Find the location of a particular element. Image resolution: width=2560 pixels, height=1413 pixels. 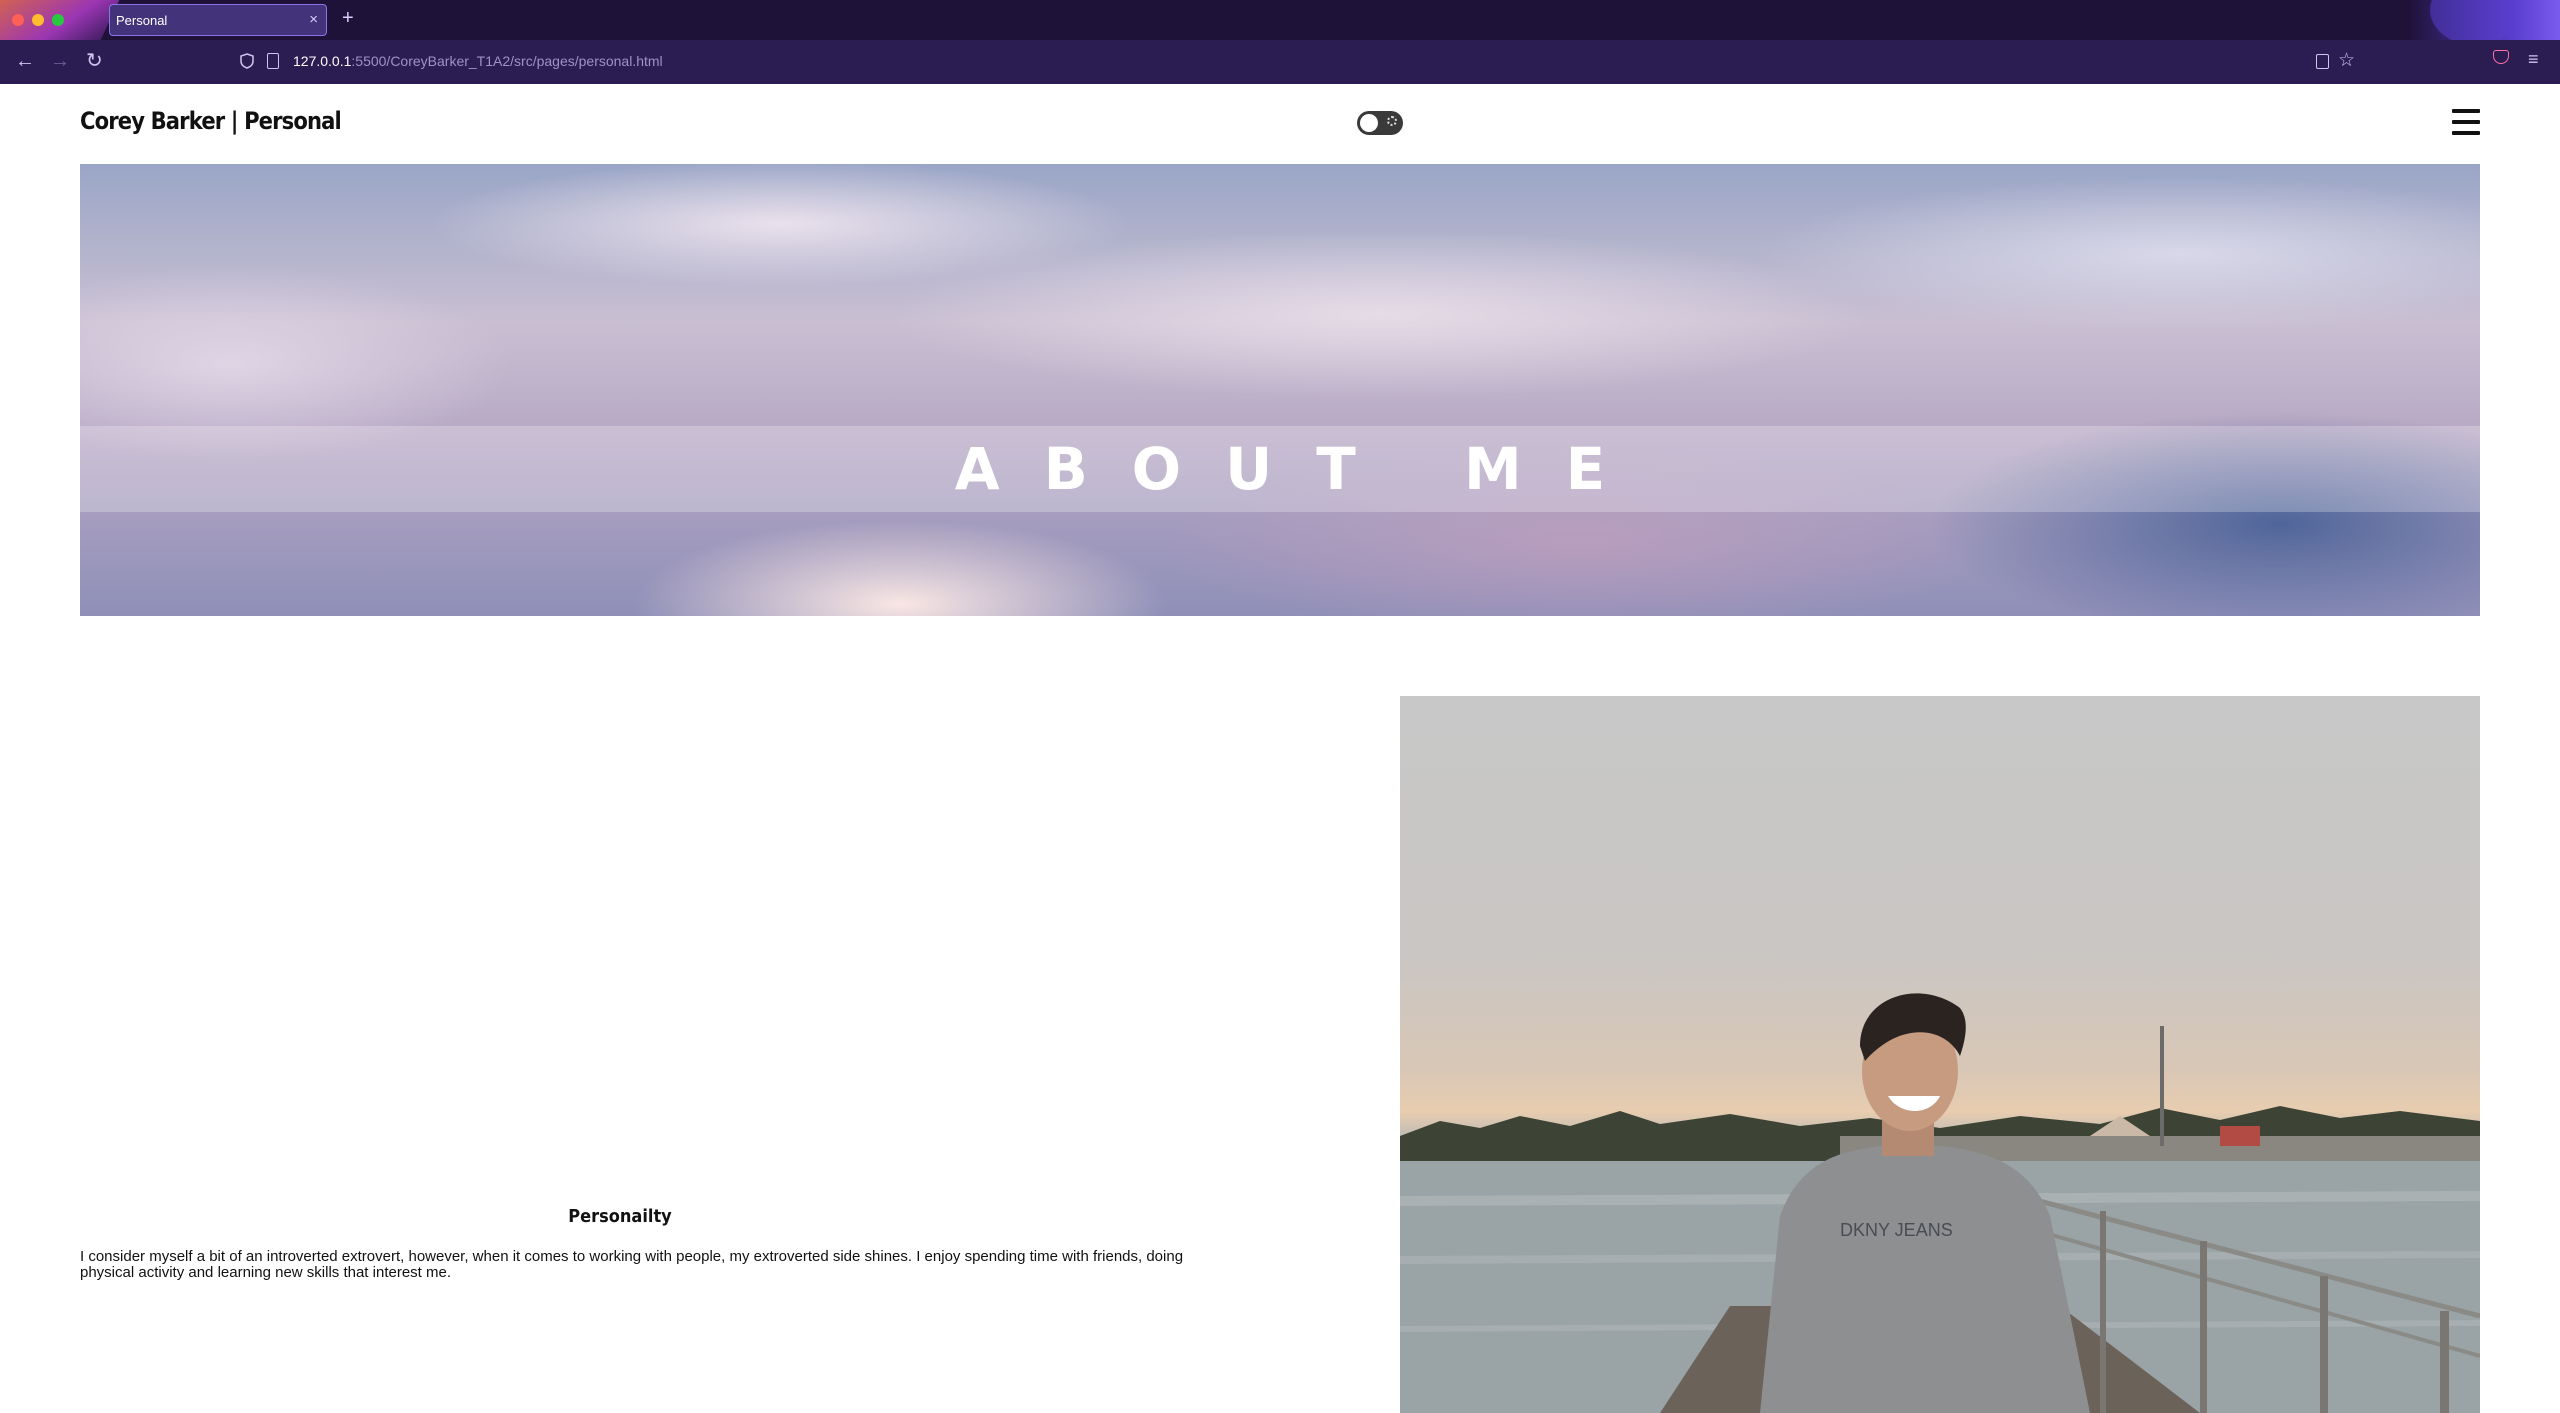

forward-button: → is located at coordinates (60, 61).